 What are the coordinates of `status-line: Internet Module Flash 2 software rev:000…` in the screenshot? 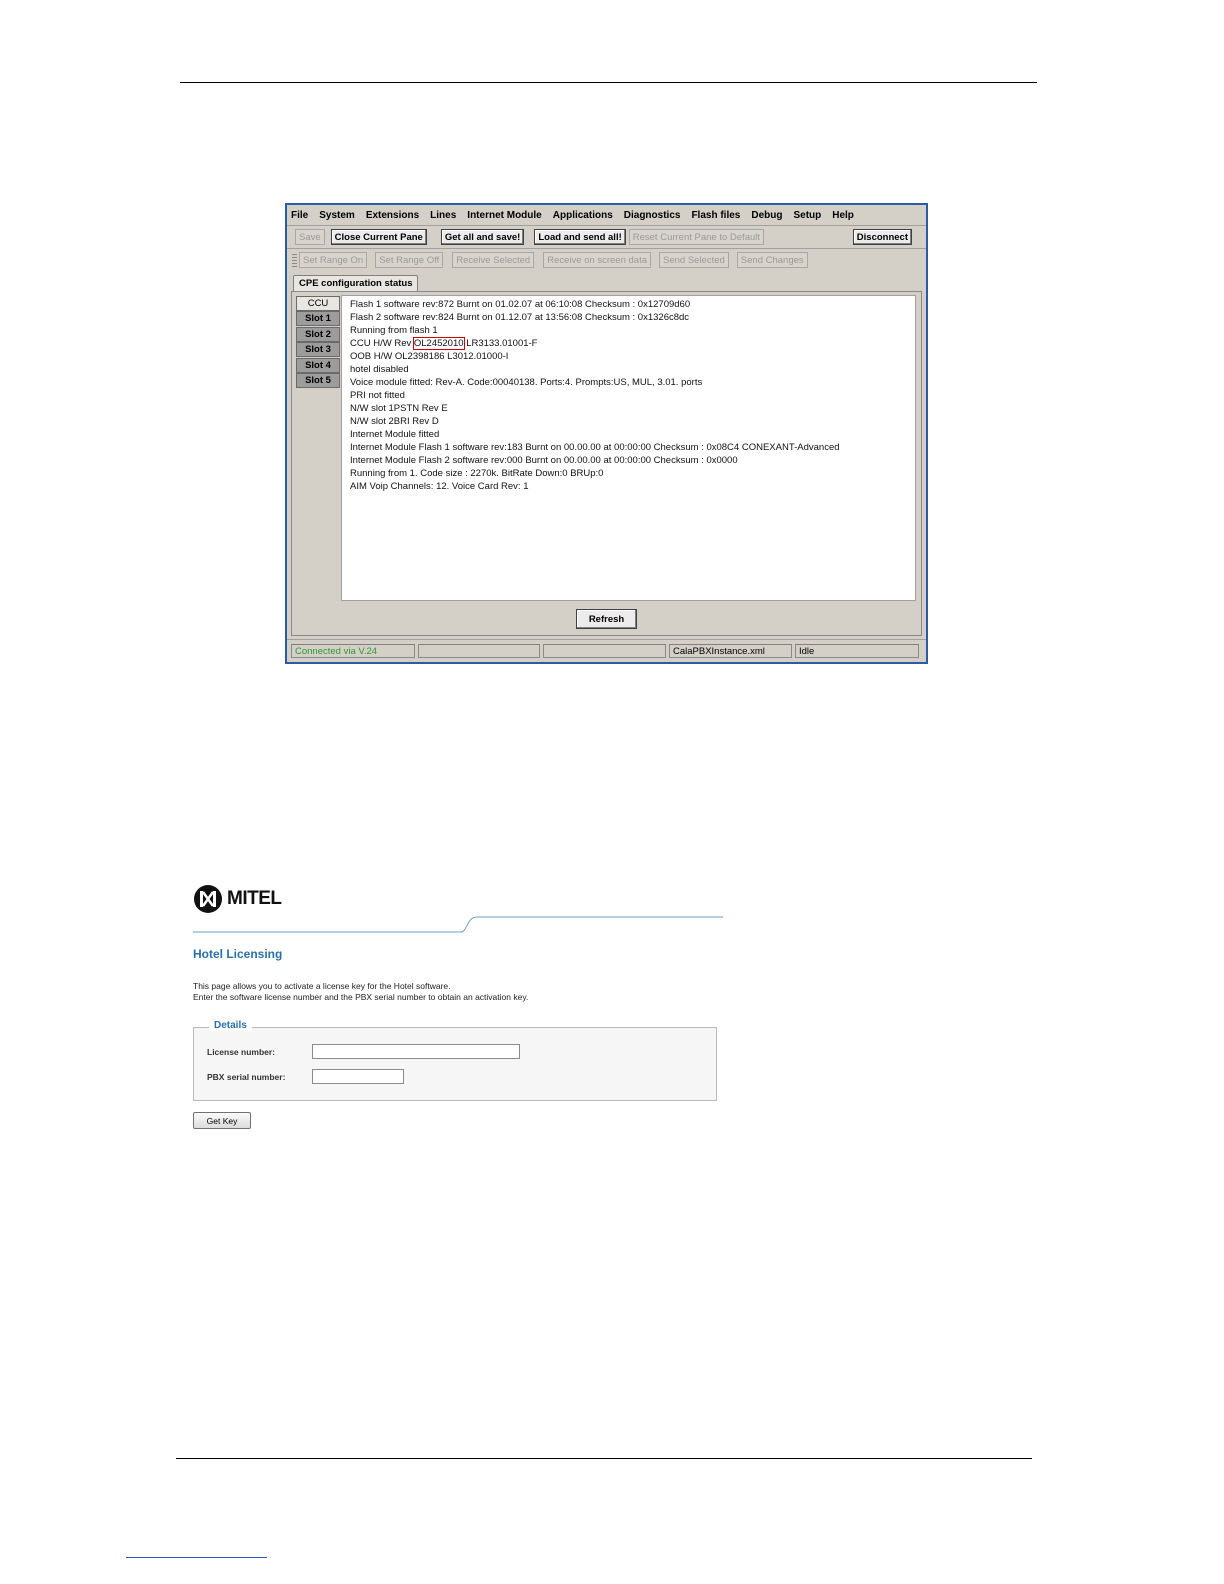 It's located at (544, 460).